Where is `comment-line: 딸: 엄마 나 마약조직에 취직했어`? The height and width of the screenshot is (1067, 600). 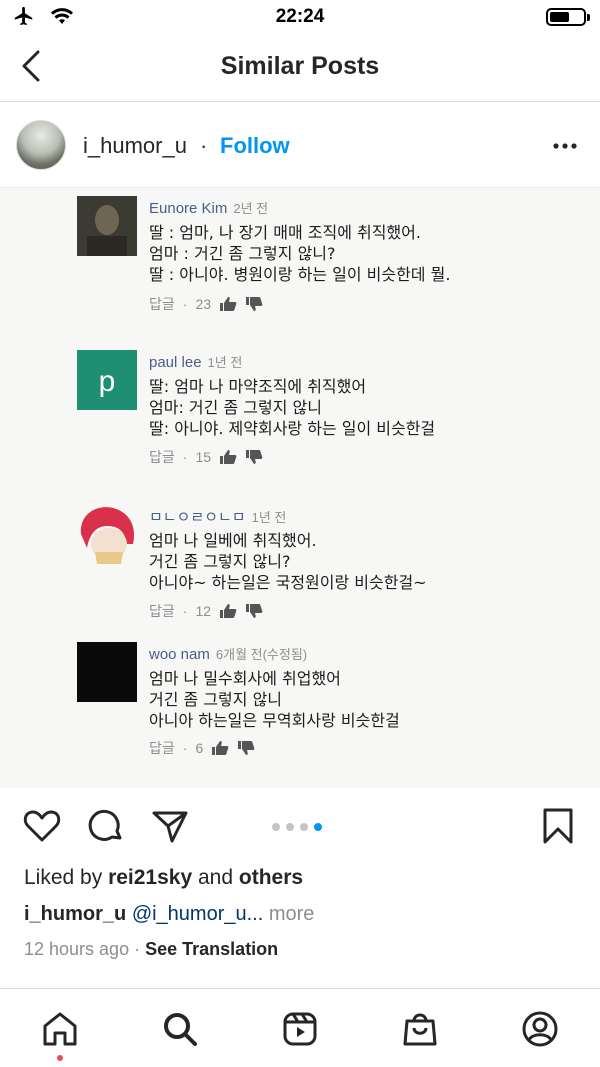
comment-line: 딸: 엄마 나 마약조직에 취직했어 is located at coordinates (258, 386).